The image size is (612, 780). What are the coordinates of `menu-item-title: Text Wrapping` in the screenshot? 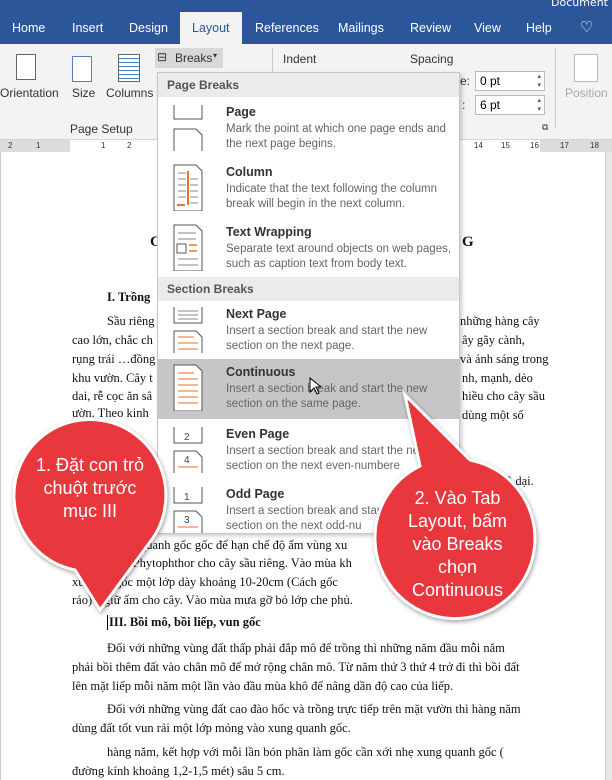 It's located at (269, 232).